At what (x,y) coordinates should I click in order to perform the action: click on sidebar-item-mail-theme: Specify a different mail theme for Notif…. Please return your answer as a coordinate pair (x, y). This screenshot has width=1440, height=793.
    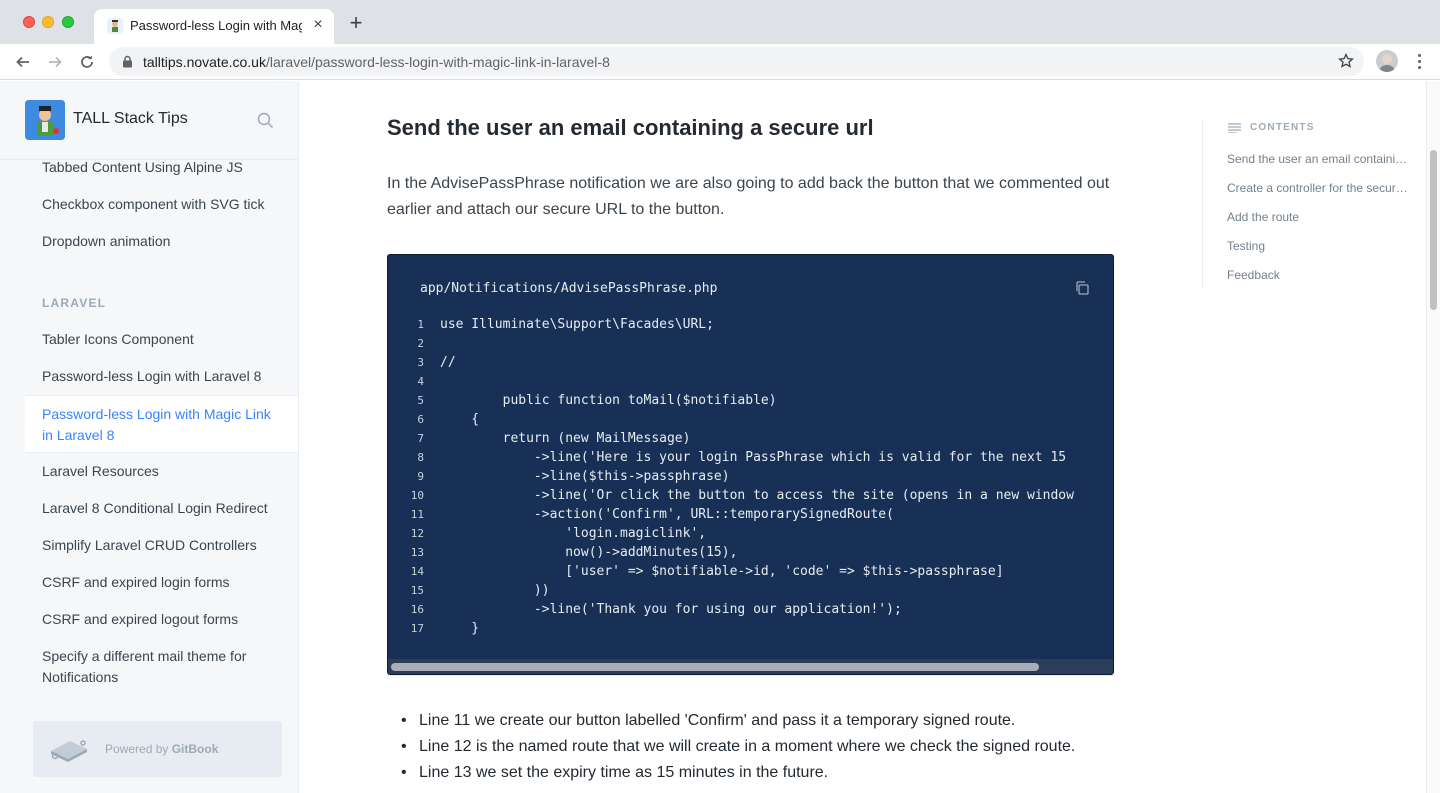
    Looking at the image, I should click on (157, 667).